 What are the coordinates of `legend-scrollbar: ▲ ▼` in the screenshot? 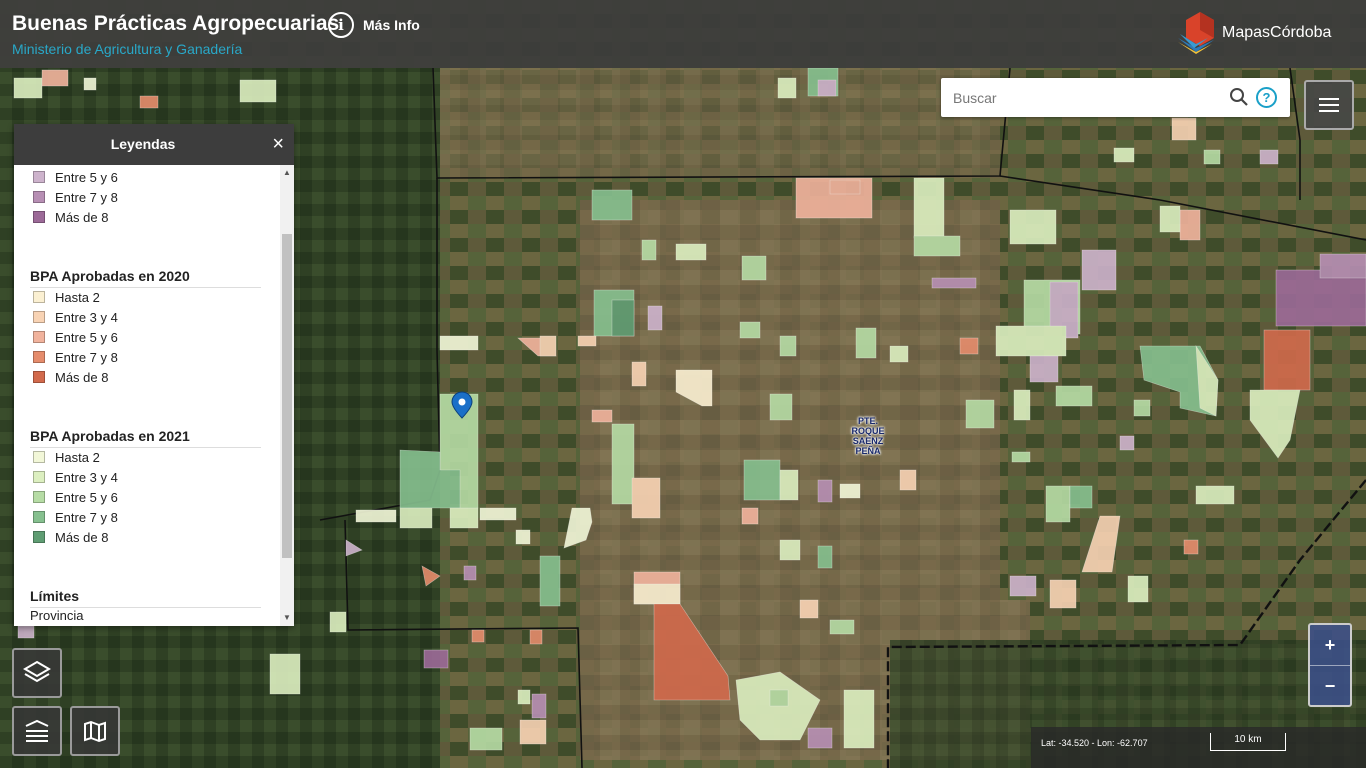 It's located at (287, 395).